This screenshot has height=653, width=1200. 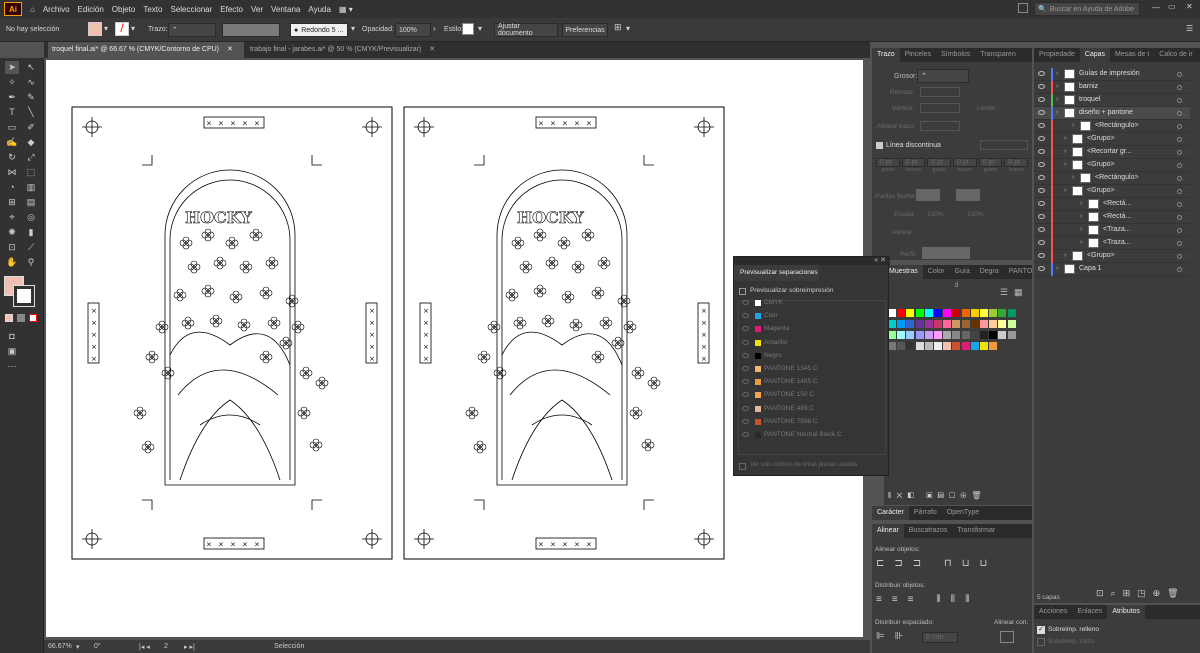 I want to click on spot-only-checkbox, so click(x=742, y=466).